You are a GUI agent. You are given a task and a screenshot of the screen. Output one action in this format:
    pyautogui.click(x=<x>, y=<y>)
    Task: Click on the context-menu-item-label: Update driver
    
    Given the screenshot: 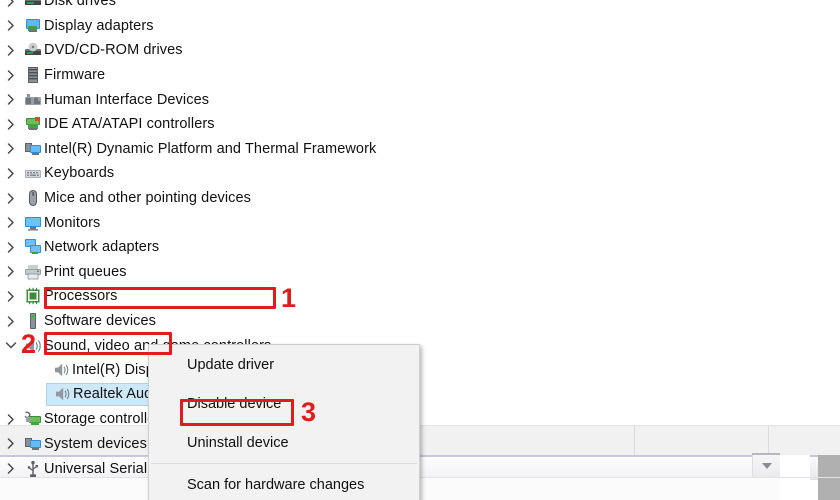 What is the action you would take?
    pyautogui.click(x=231, y=364)
    